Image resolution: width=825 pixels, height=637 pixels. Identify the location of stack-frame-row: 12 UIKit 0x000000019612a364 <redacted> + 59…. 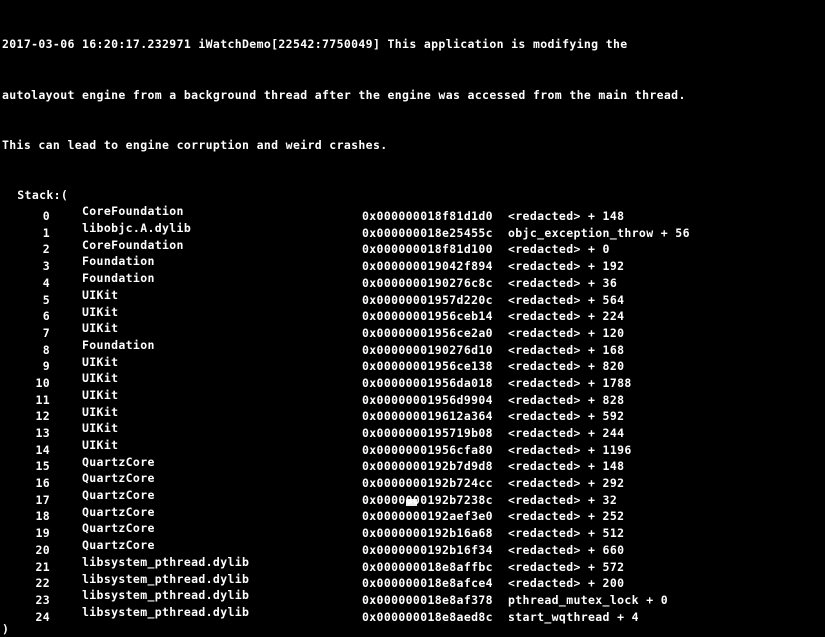
(412, 414).